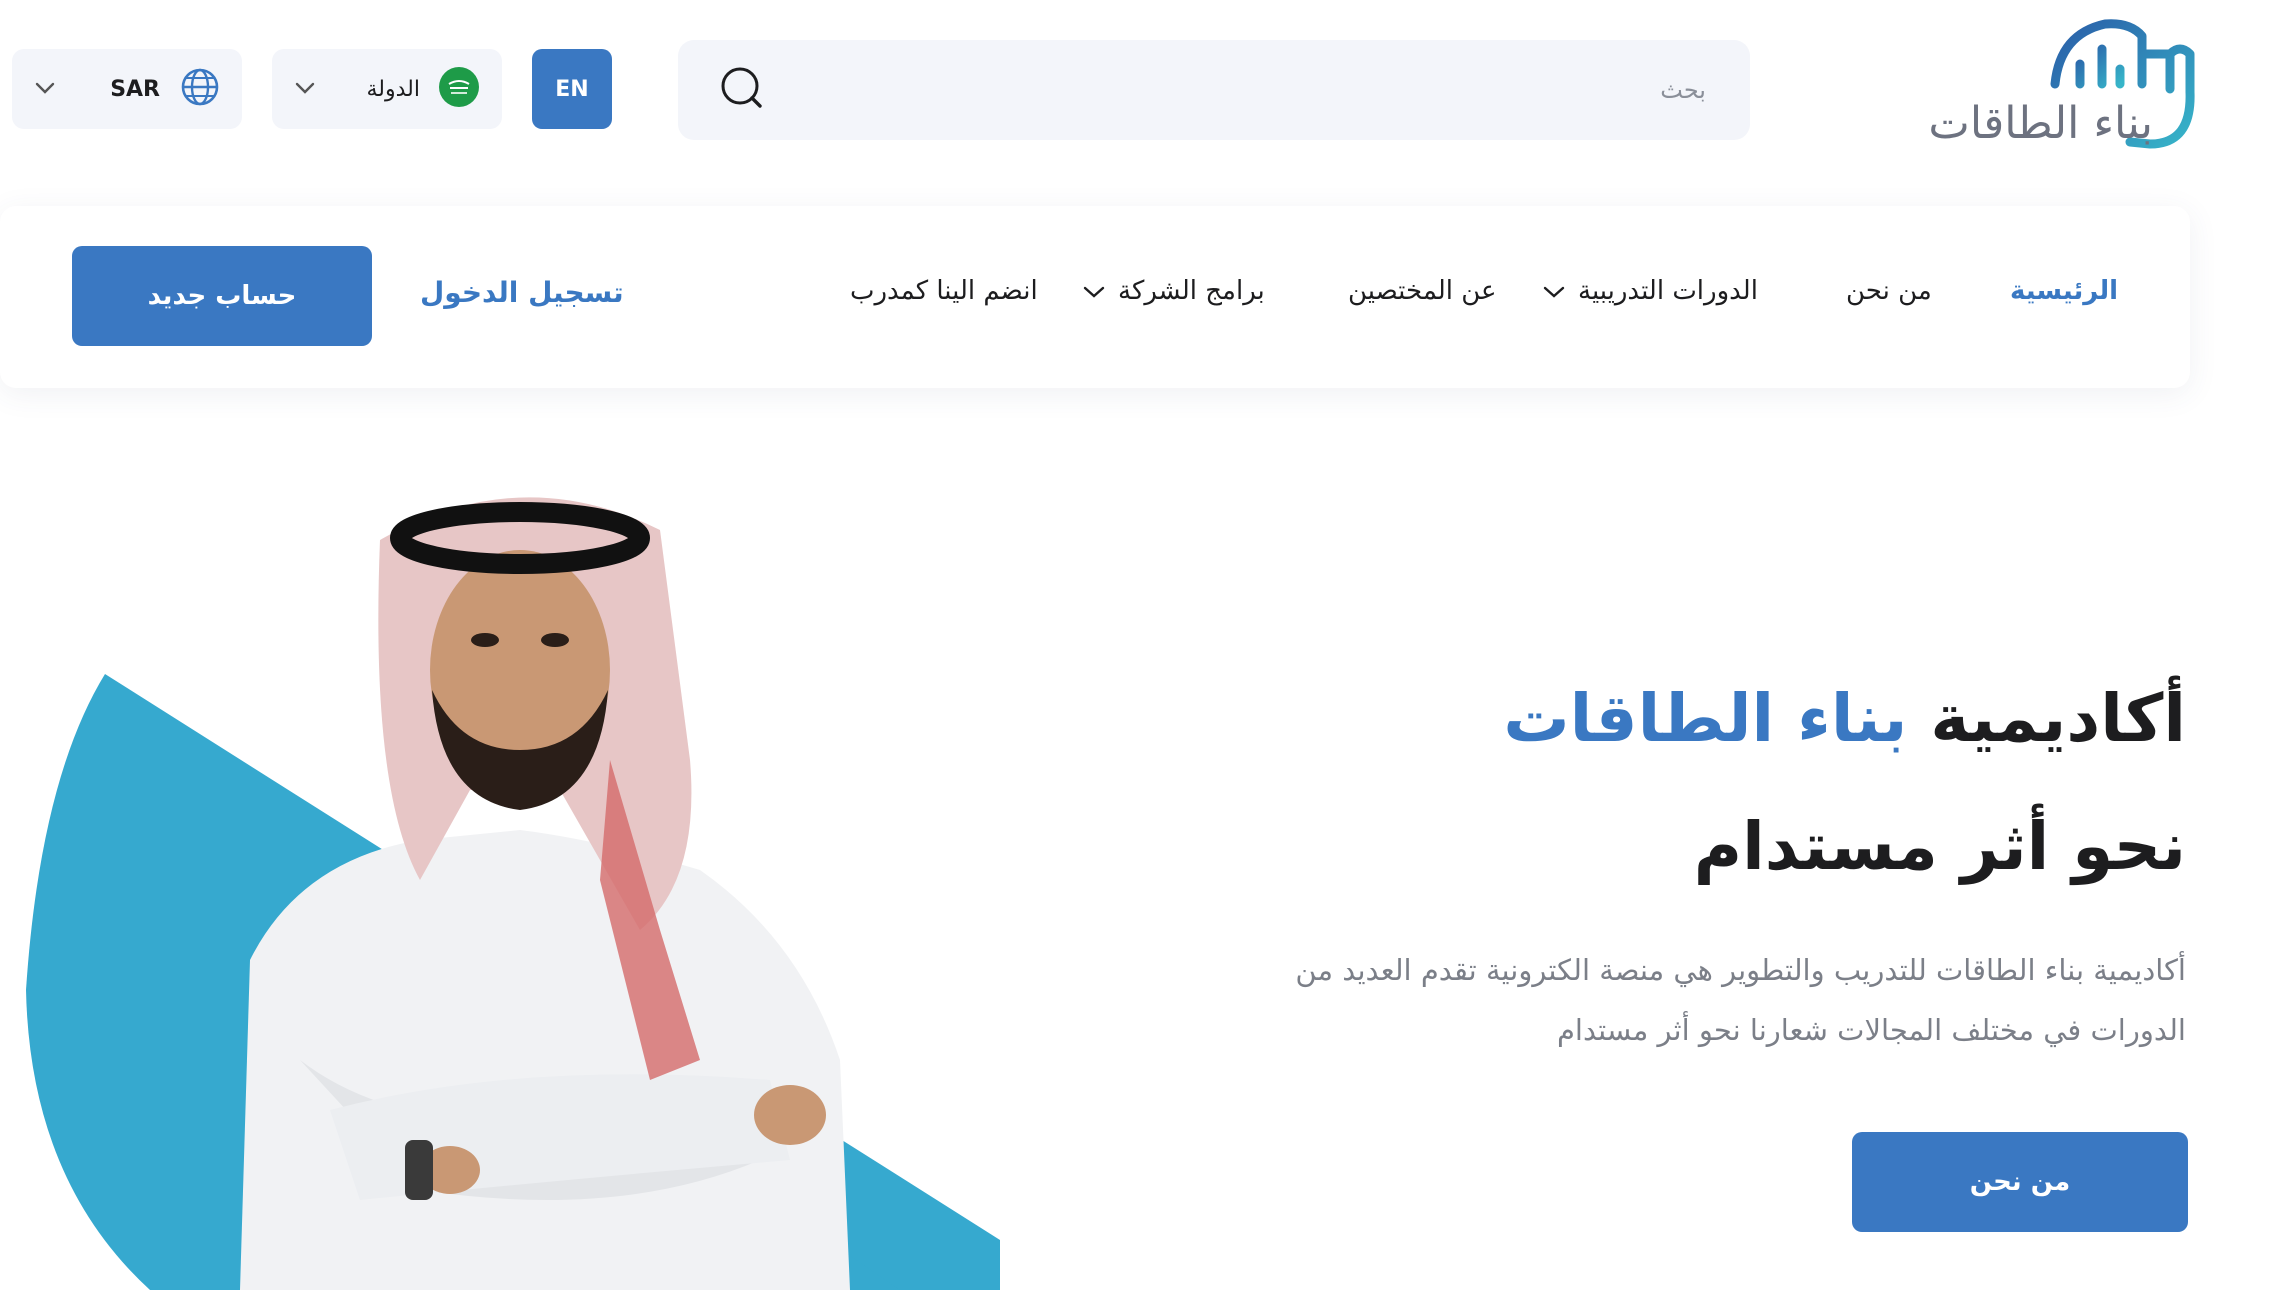  What do you see at coordinates (2020, 1182) in the screenshot?
I see `about-us-button: من نحن` at bounding box center [2020, 1182].